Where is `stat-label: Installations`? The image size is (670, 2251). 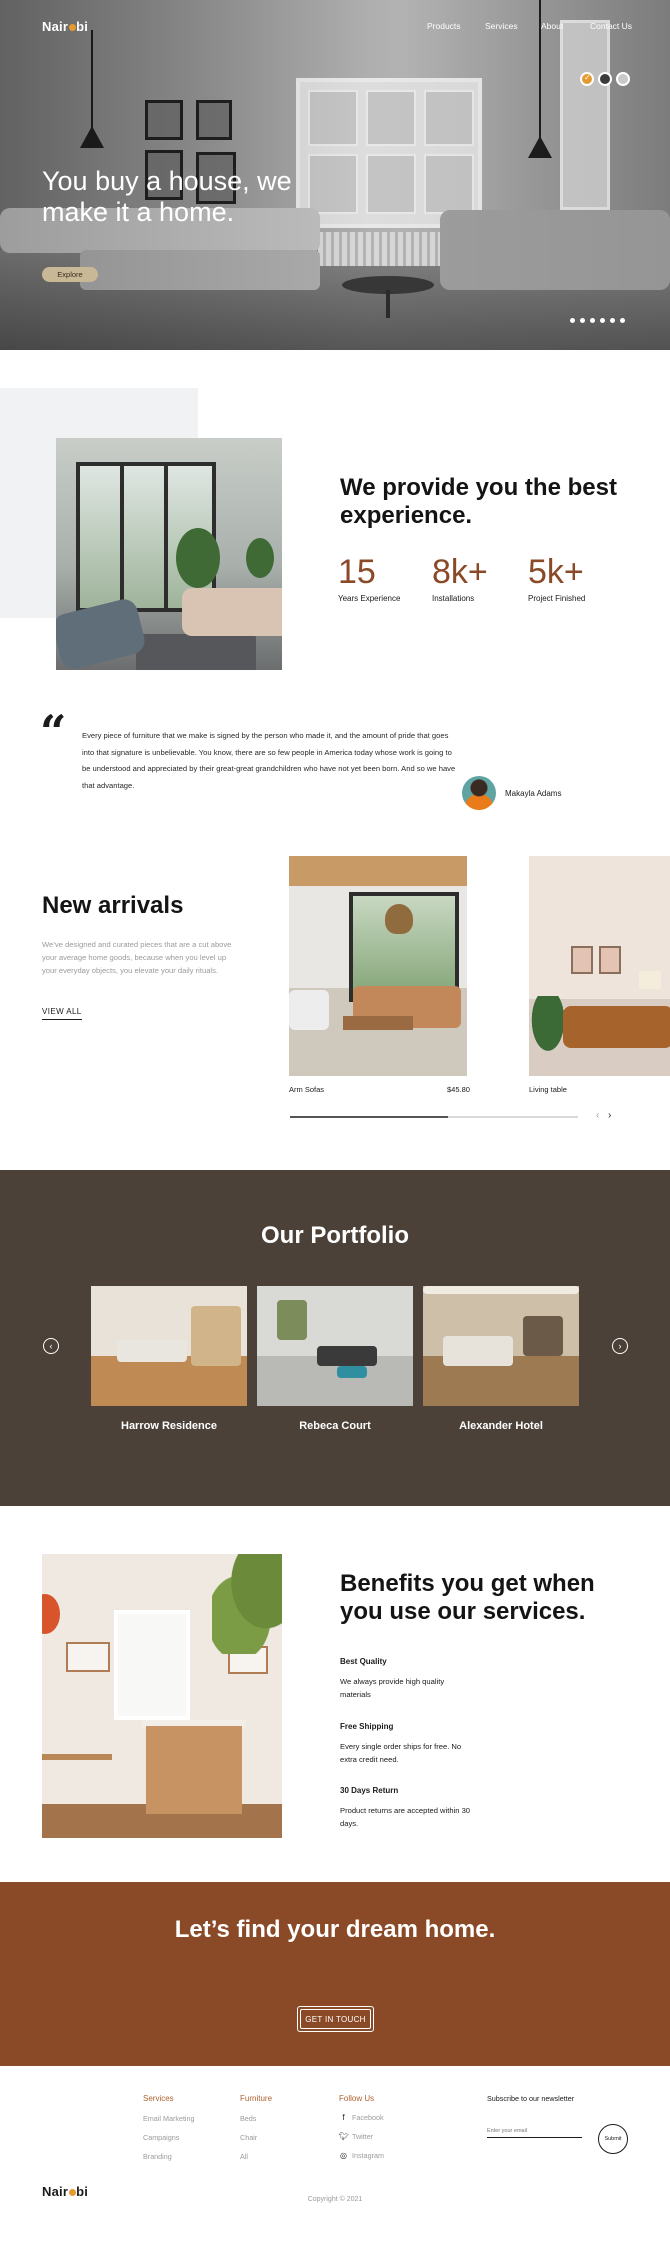
stat-label: Installations is located at coordinates (453, 598).